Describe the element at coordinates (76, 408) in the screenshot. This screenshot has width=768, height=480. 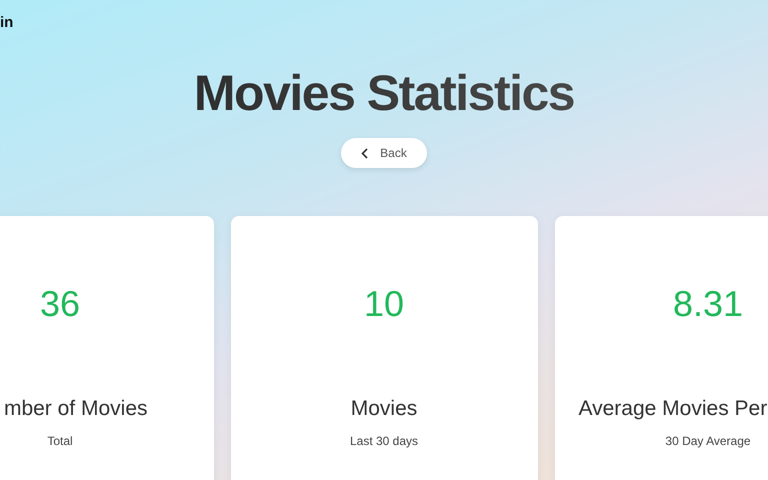
I see `stat-label: mber of Movies` at that location.